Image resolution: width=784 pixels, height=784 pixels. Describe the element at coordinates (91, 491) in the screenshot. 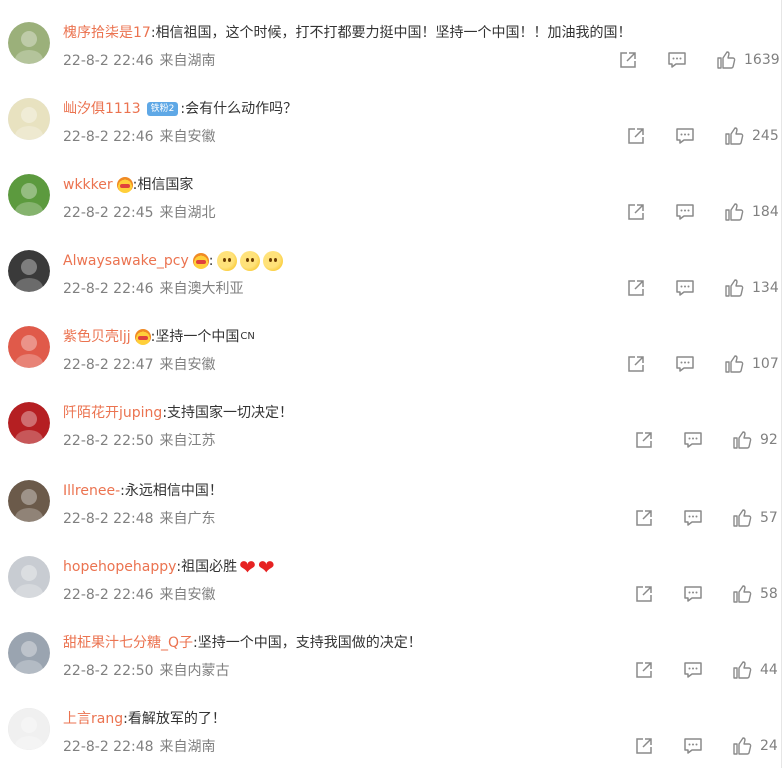

I see `username-link: Illrenee-` at that location.